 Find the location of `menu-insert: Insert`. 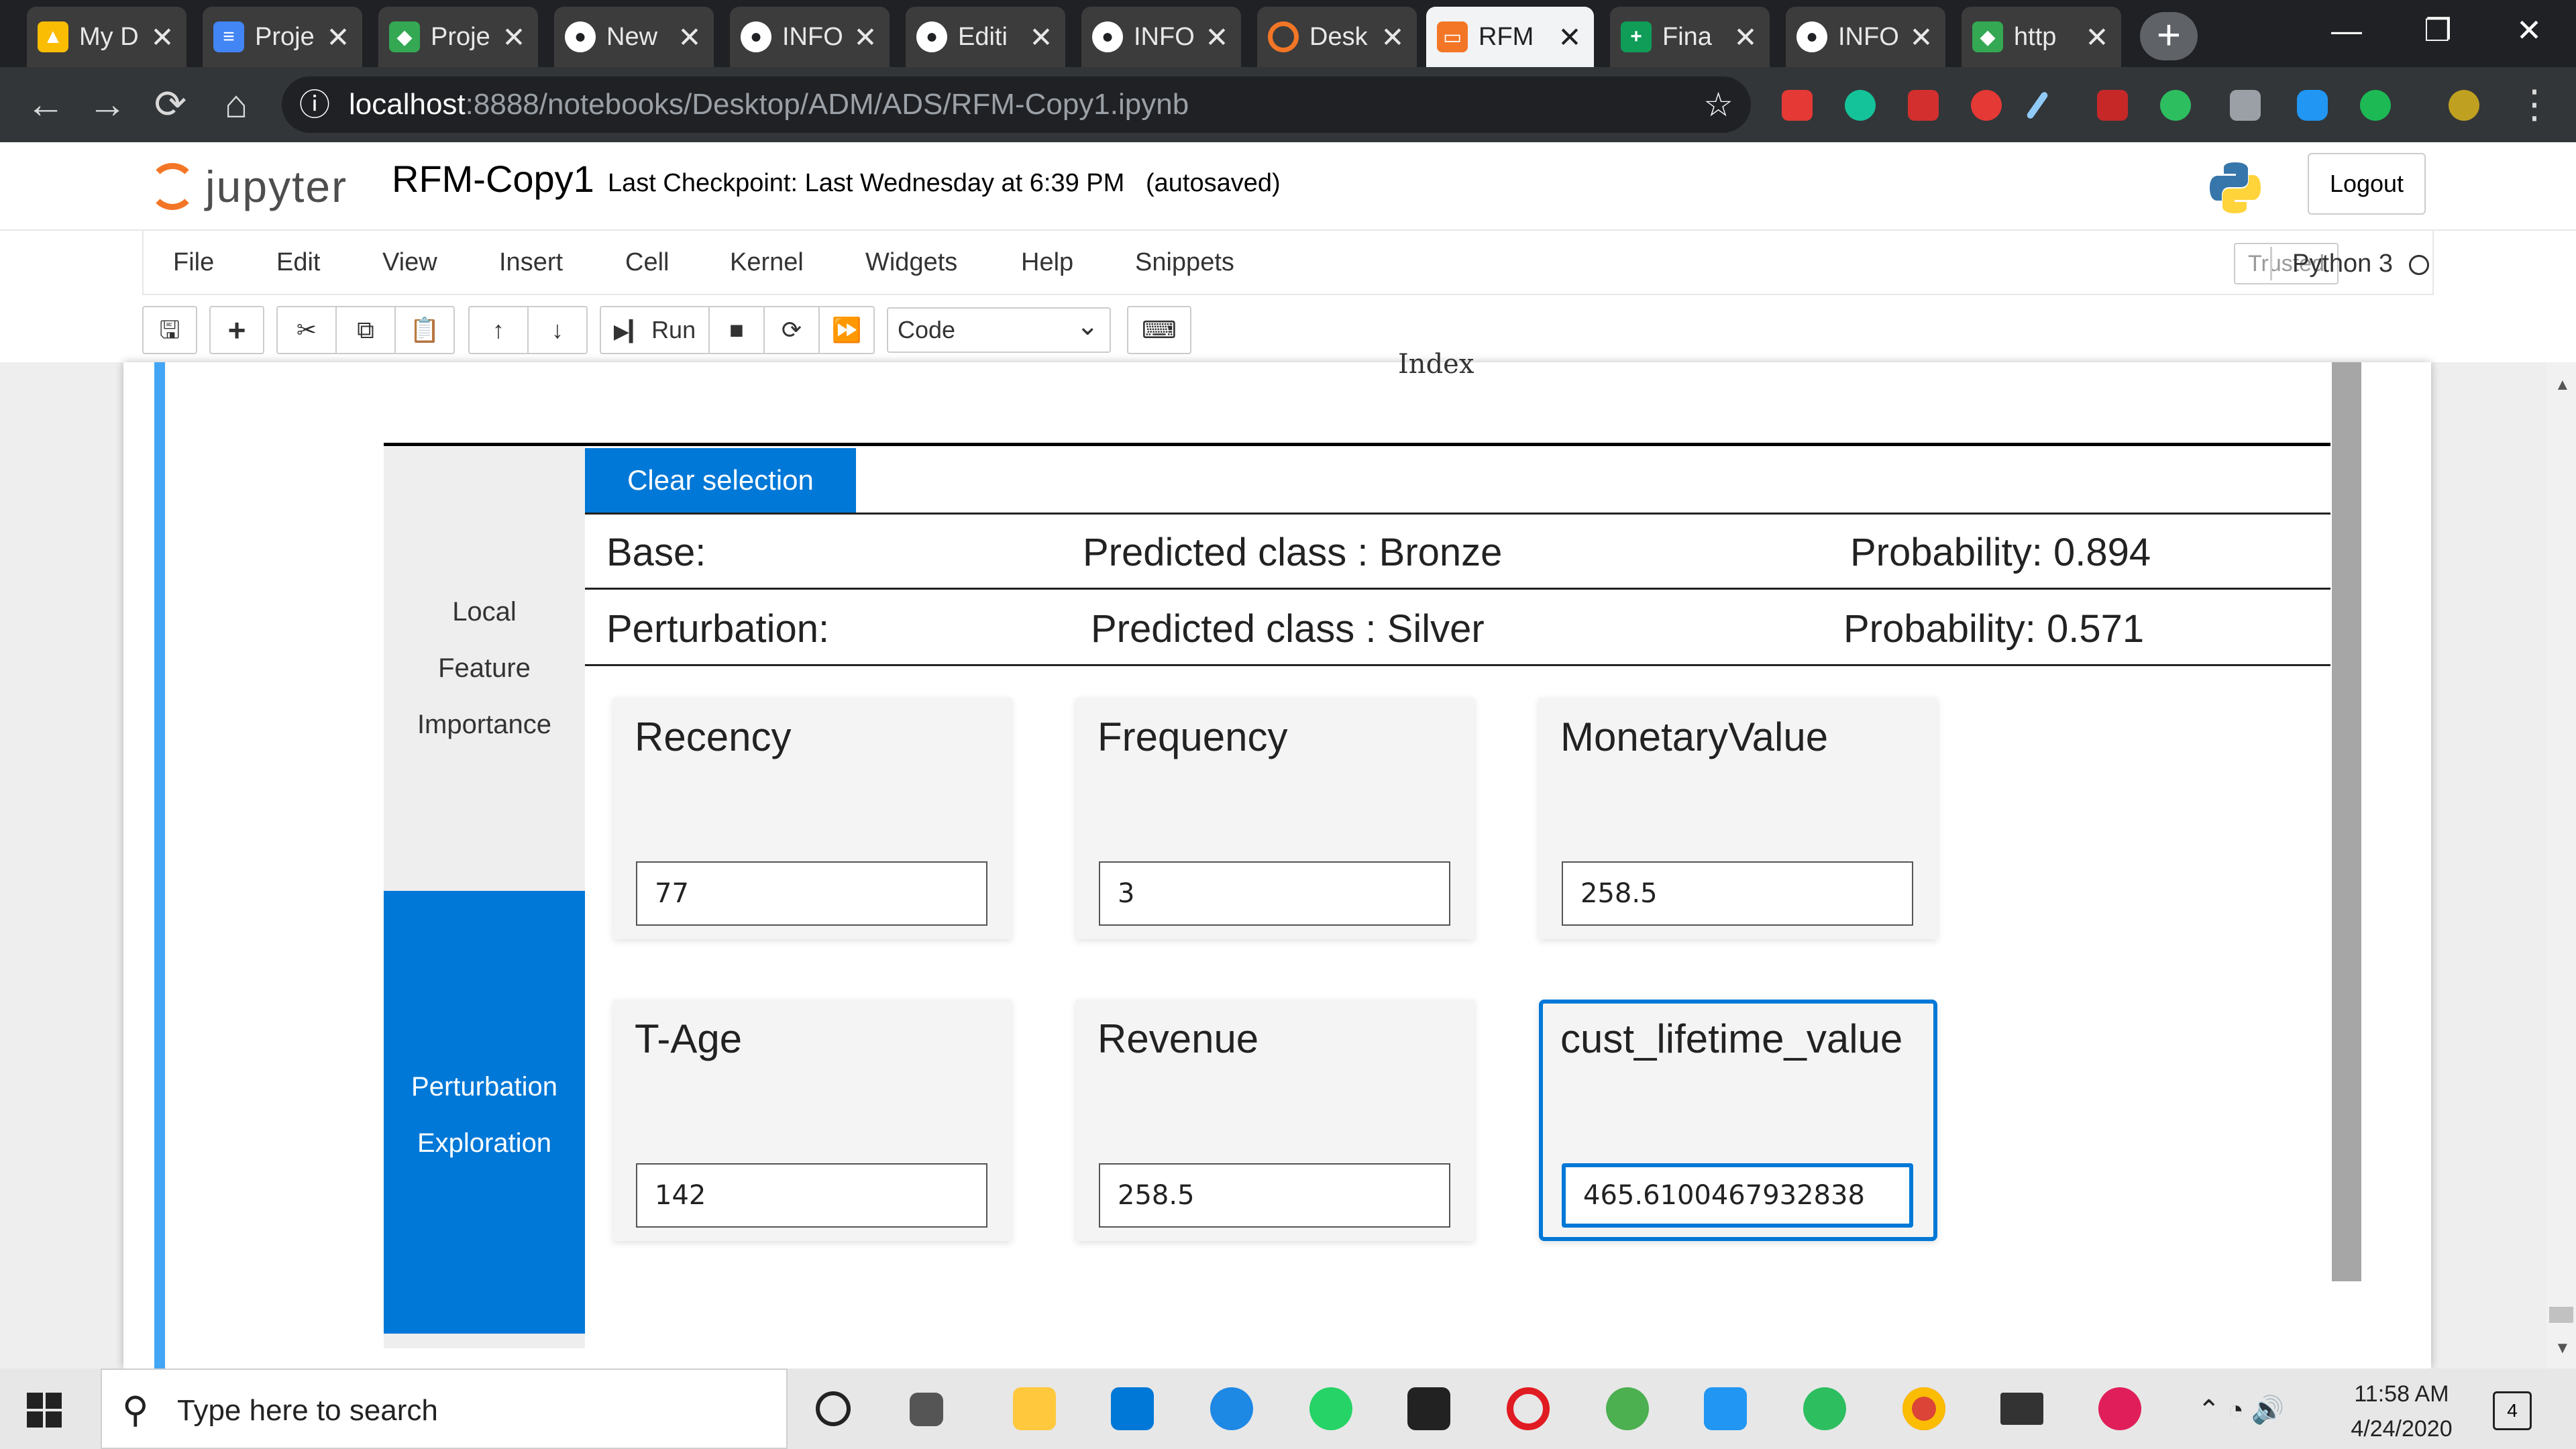

menu-insert: Insert is located at coordinates (531, 262).